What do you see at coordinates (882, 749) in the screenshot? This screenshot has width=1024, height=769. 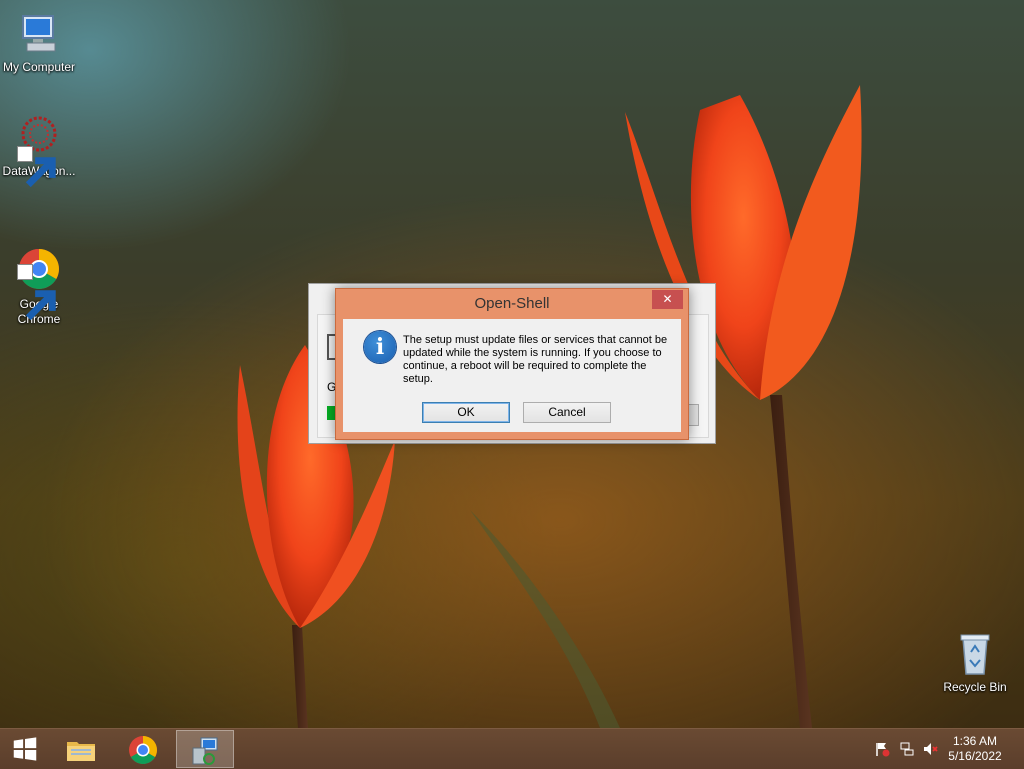 I see `flag-icon` at bounding box center [882, 749].